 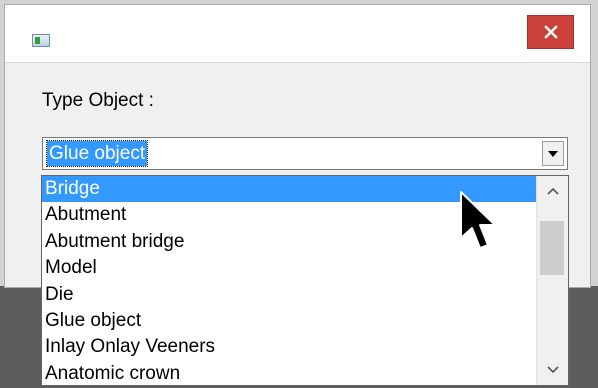 I want to click on dropdown-option: Model, so click(x=289, y=268).